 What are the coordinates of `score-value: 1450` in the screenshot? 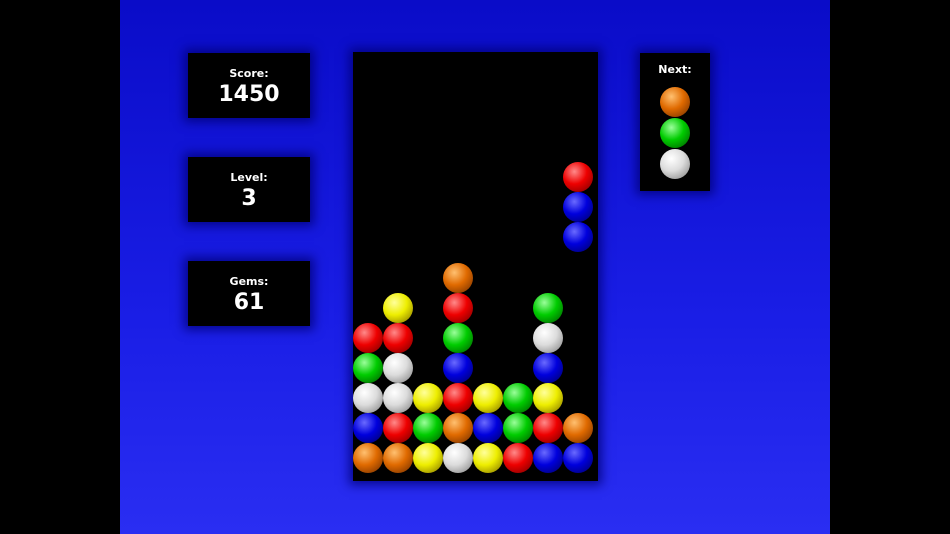 It's located at (249, 94).